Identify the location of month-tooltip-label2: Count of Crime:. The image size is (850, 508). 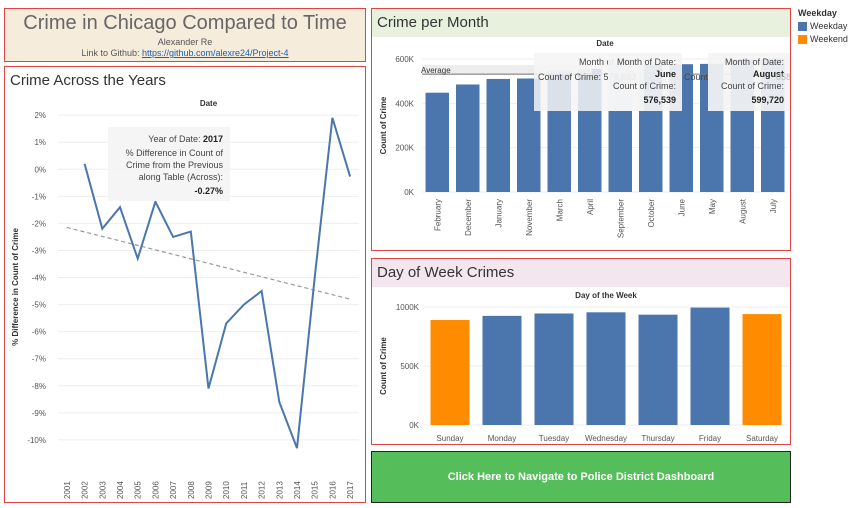
(644, 86).